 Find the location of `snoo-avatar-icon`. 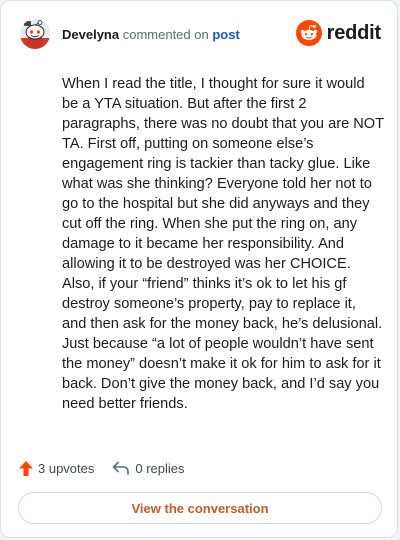

snoo-avatar-icon is located at coordinates (35, 34).